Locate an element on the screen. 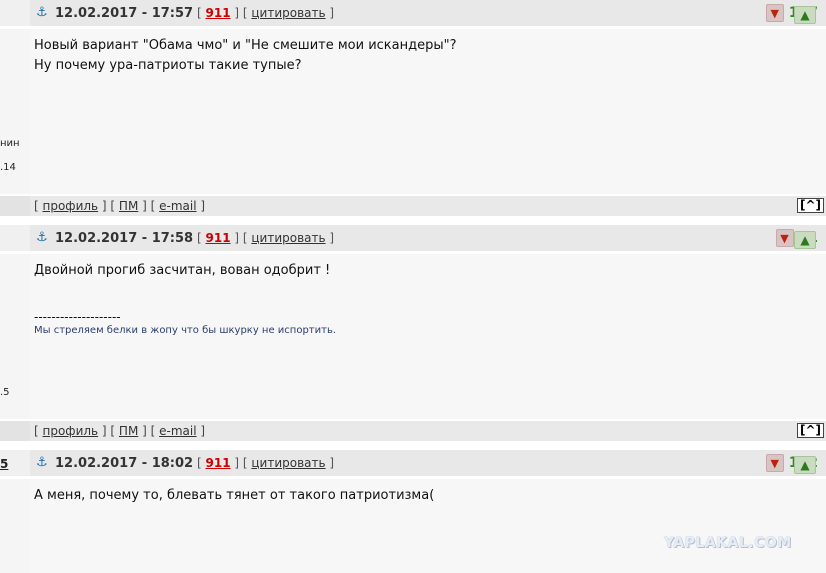  rating: ▼ 127 ▲ is located at coordinates (791, 14).